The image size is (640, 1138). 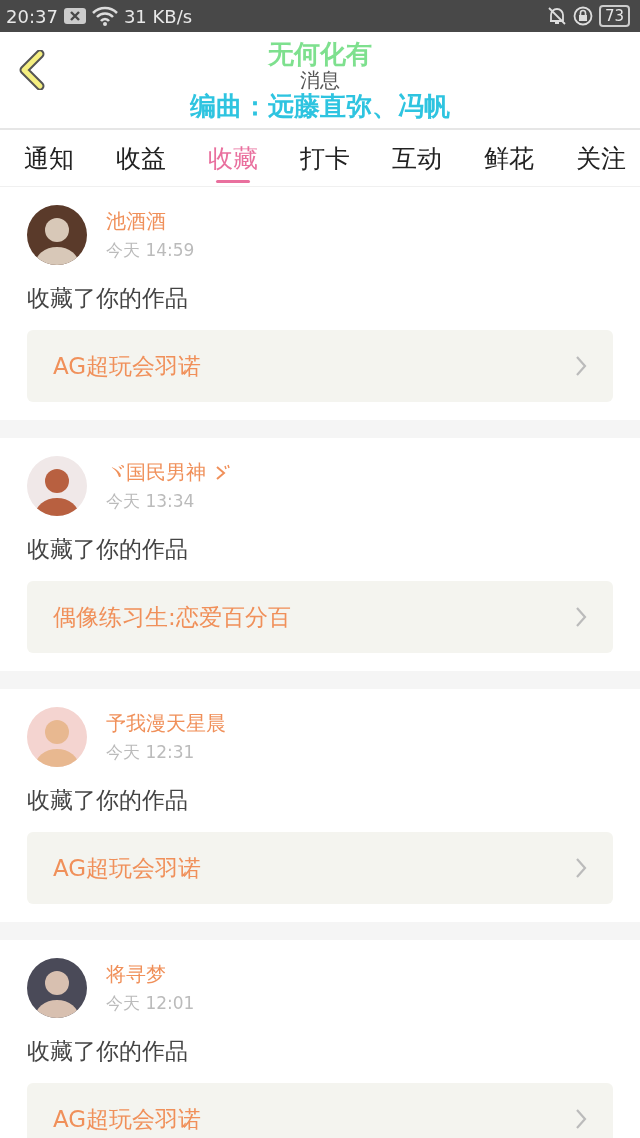 What do you see at coordinates (150, 1003) in the screenshot?
I see `message-time: 今天 12:01` at bounding box center [150, 1003].